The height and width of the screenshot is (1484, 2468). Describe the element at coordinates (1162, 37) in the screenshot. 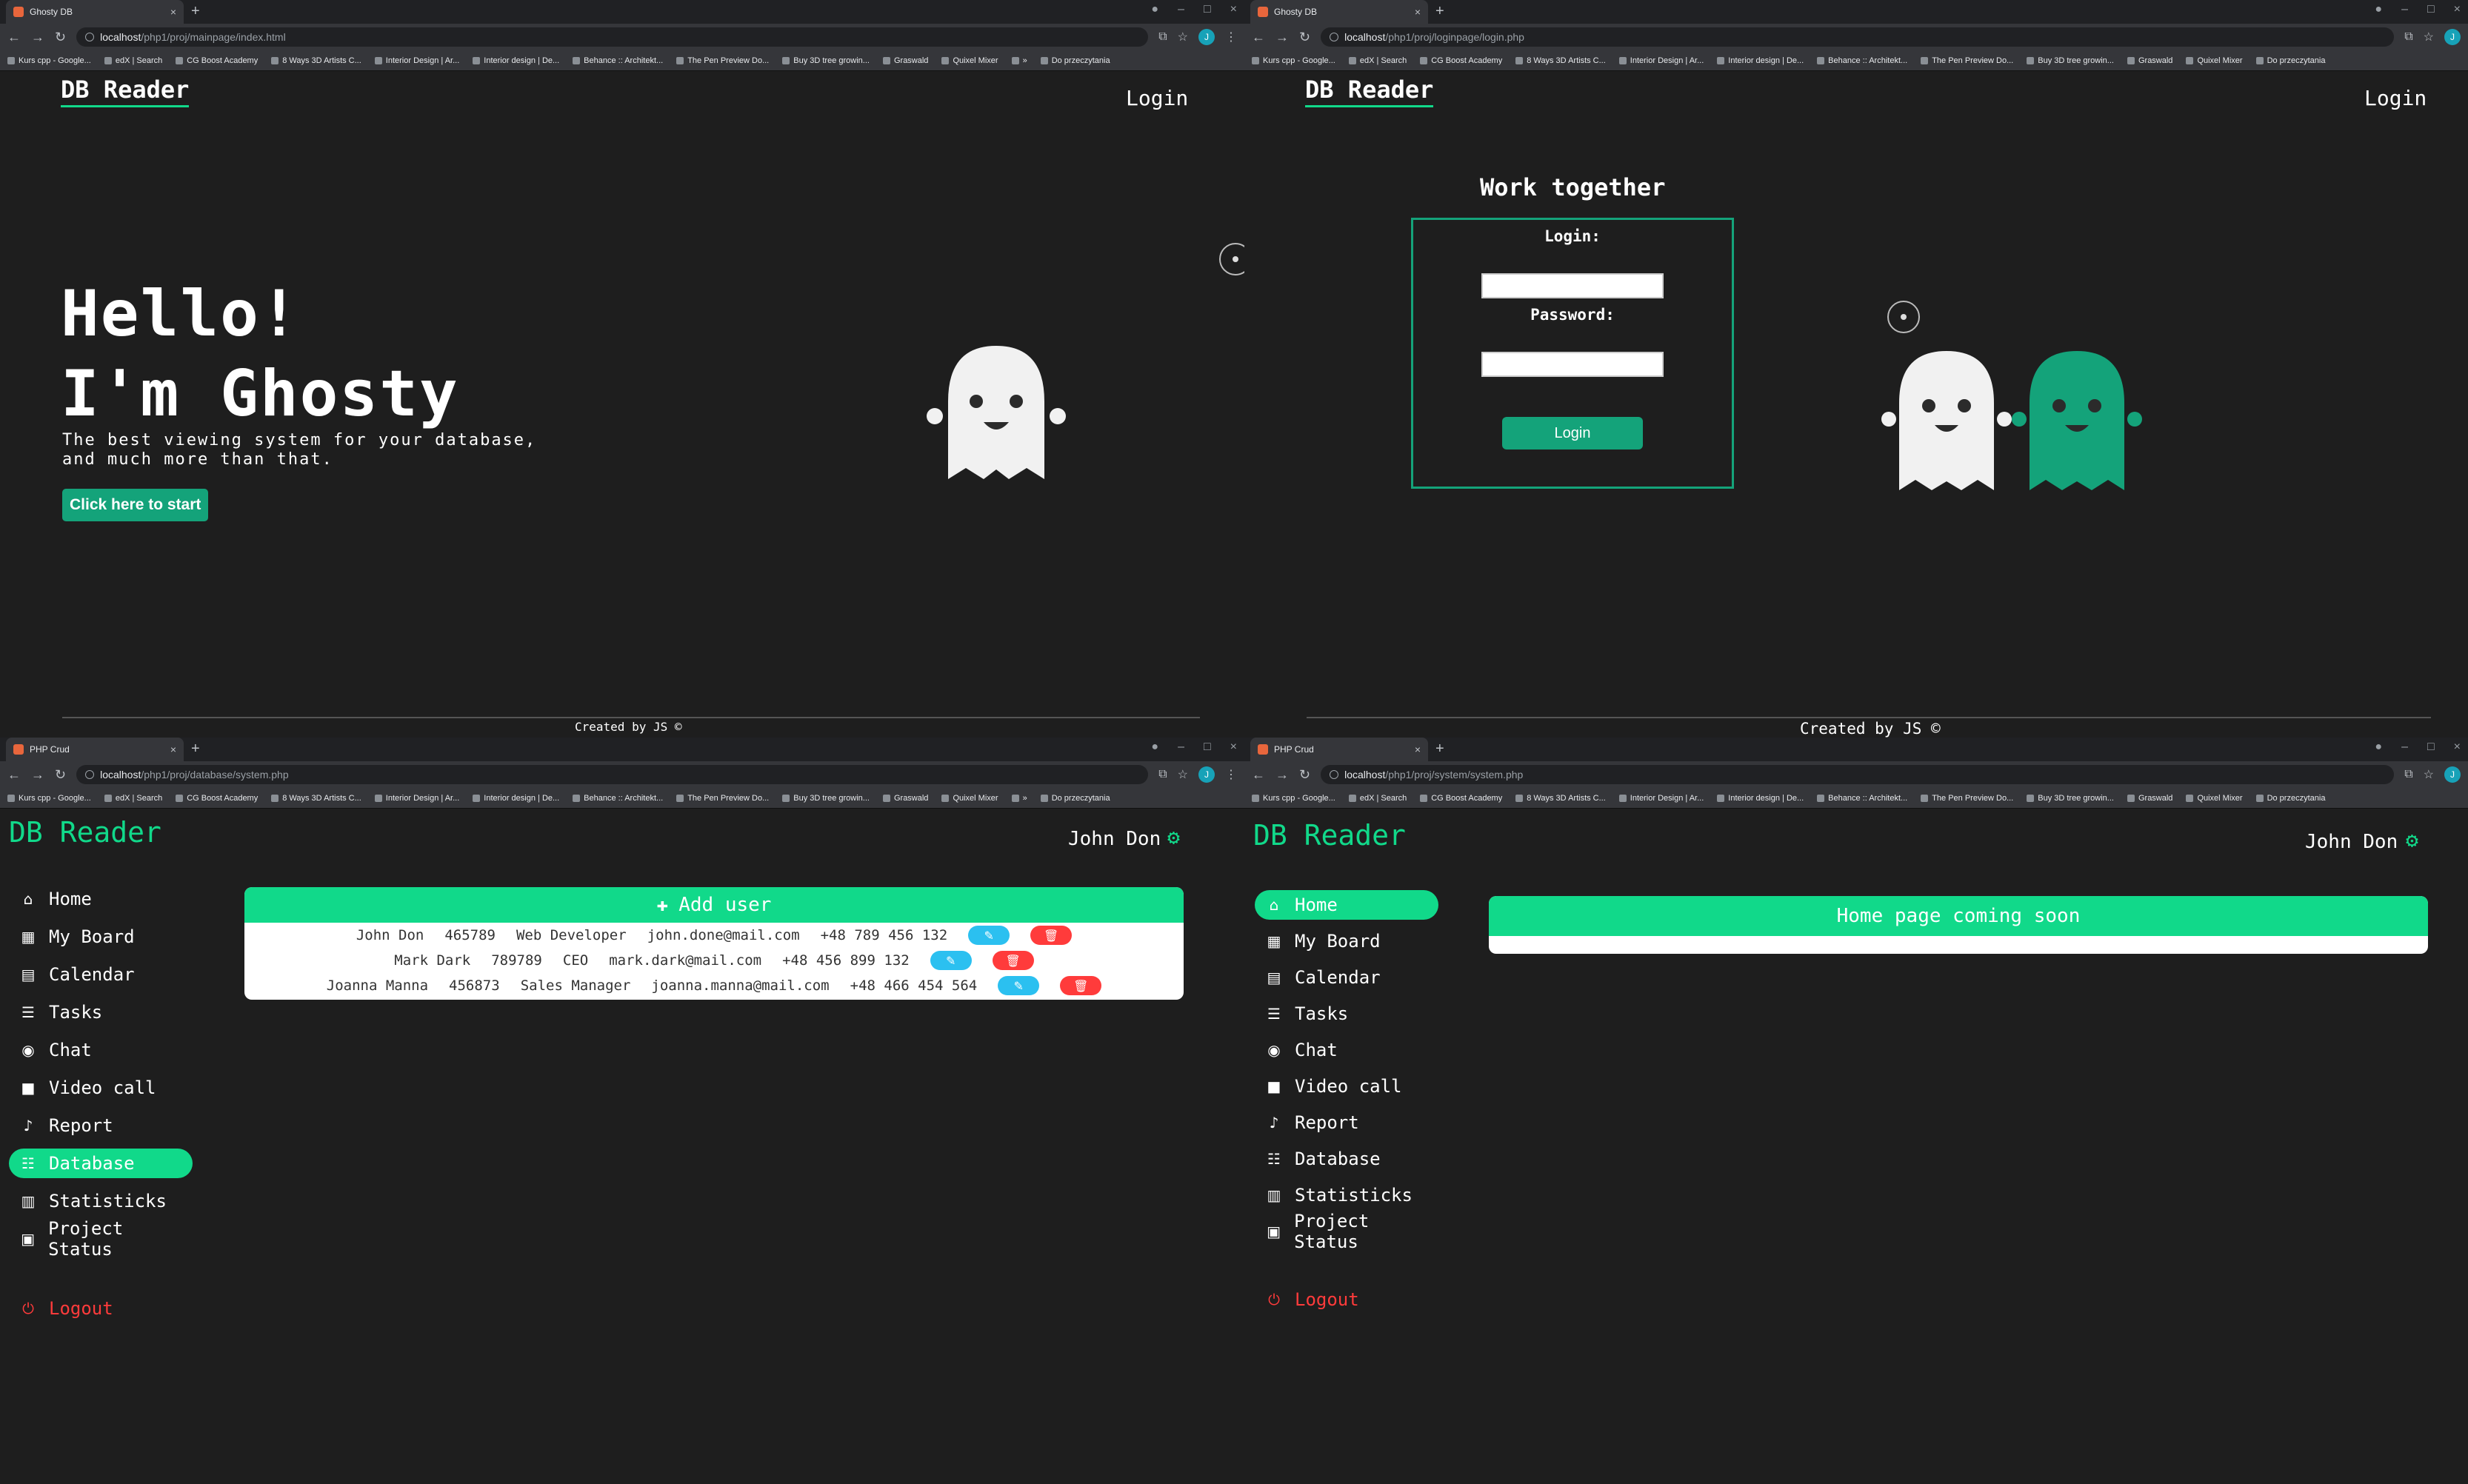

I see `translate-icon: ⧉` at that location.